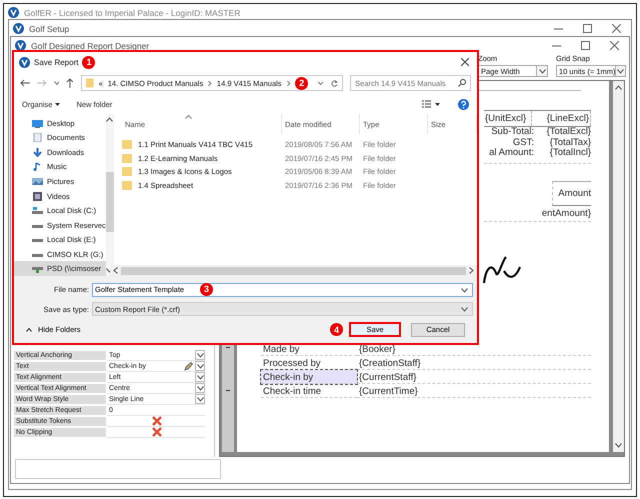  I want to click on window-title: Golf Setup, so click(49, 29).